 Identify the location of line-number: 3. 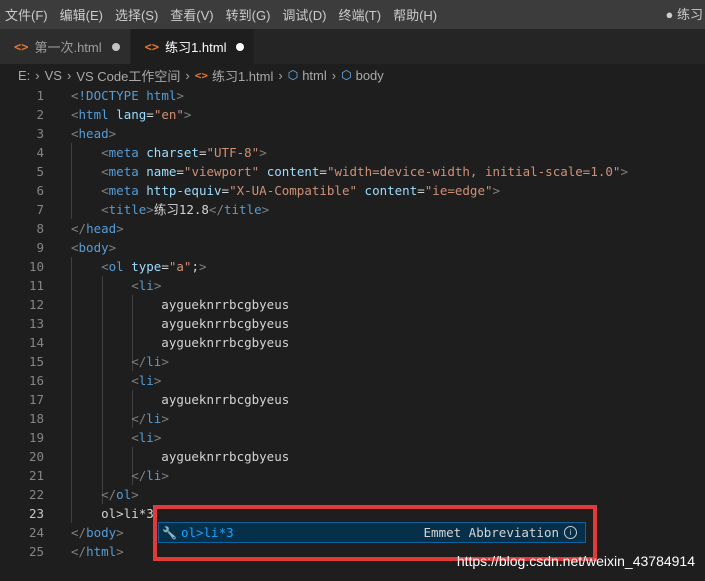
(40, 133).